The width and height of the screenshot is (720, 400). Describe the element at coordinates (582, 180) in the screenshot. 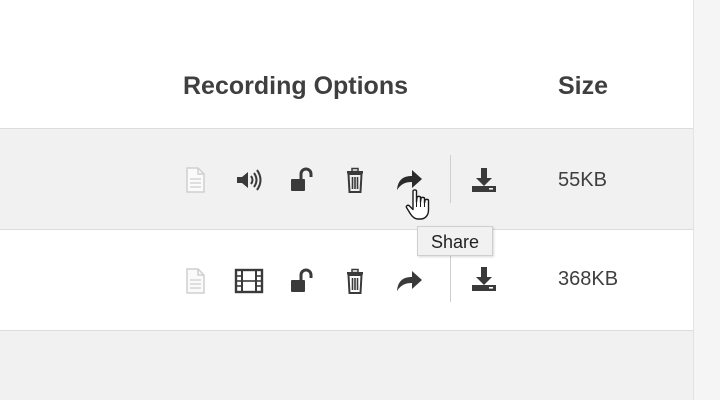

I see `file-size: 55KB` at that location.